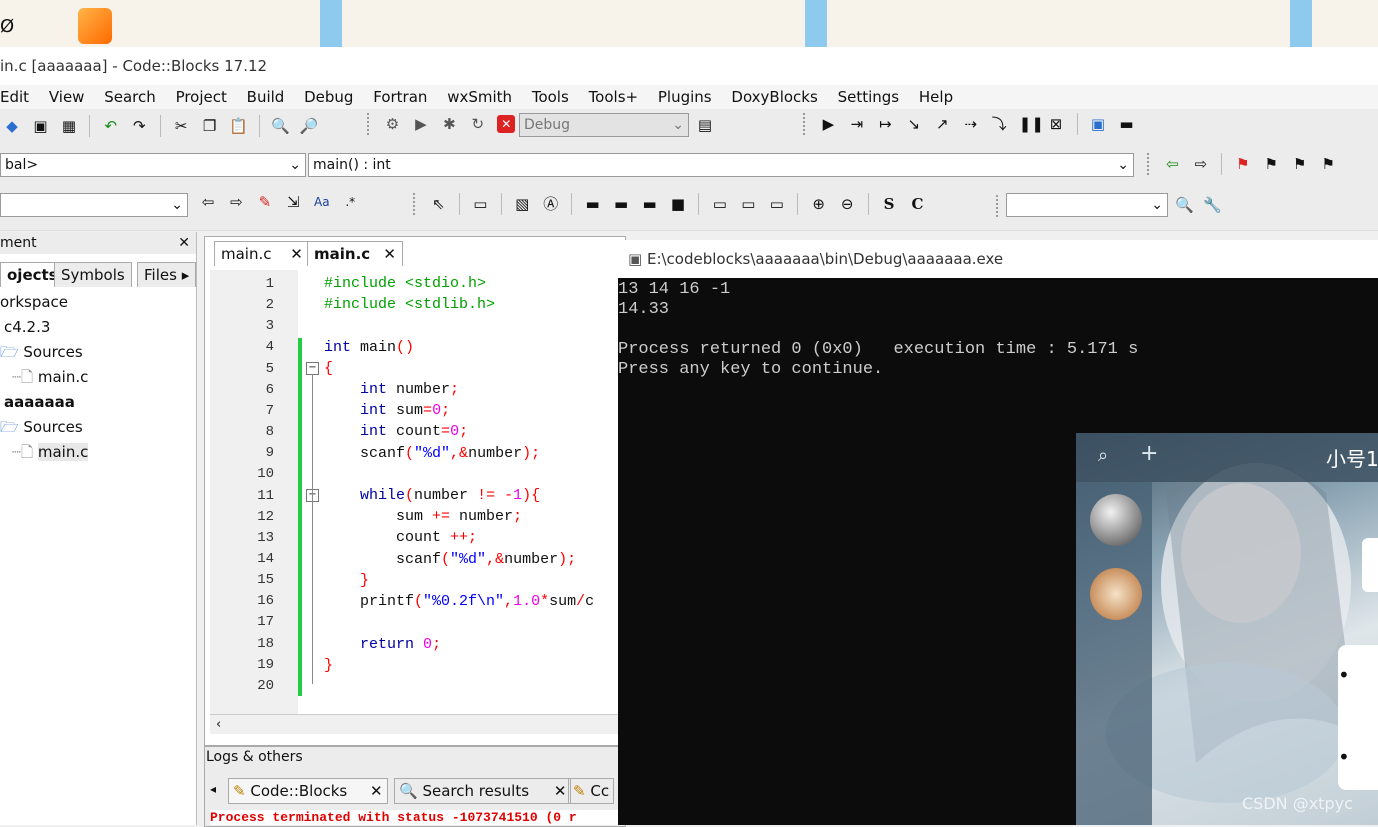  What do you see at coordinates (328, 665) in the screenshot?
I see `code-line-19: }` at bounding box center [328, 665].